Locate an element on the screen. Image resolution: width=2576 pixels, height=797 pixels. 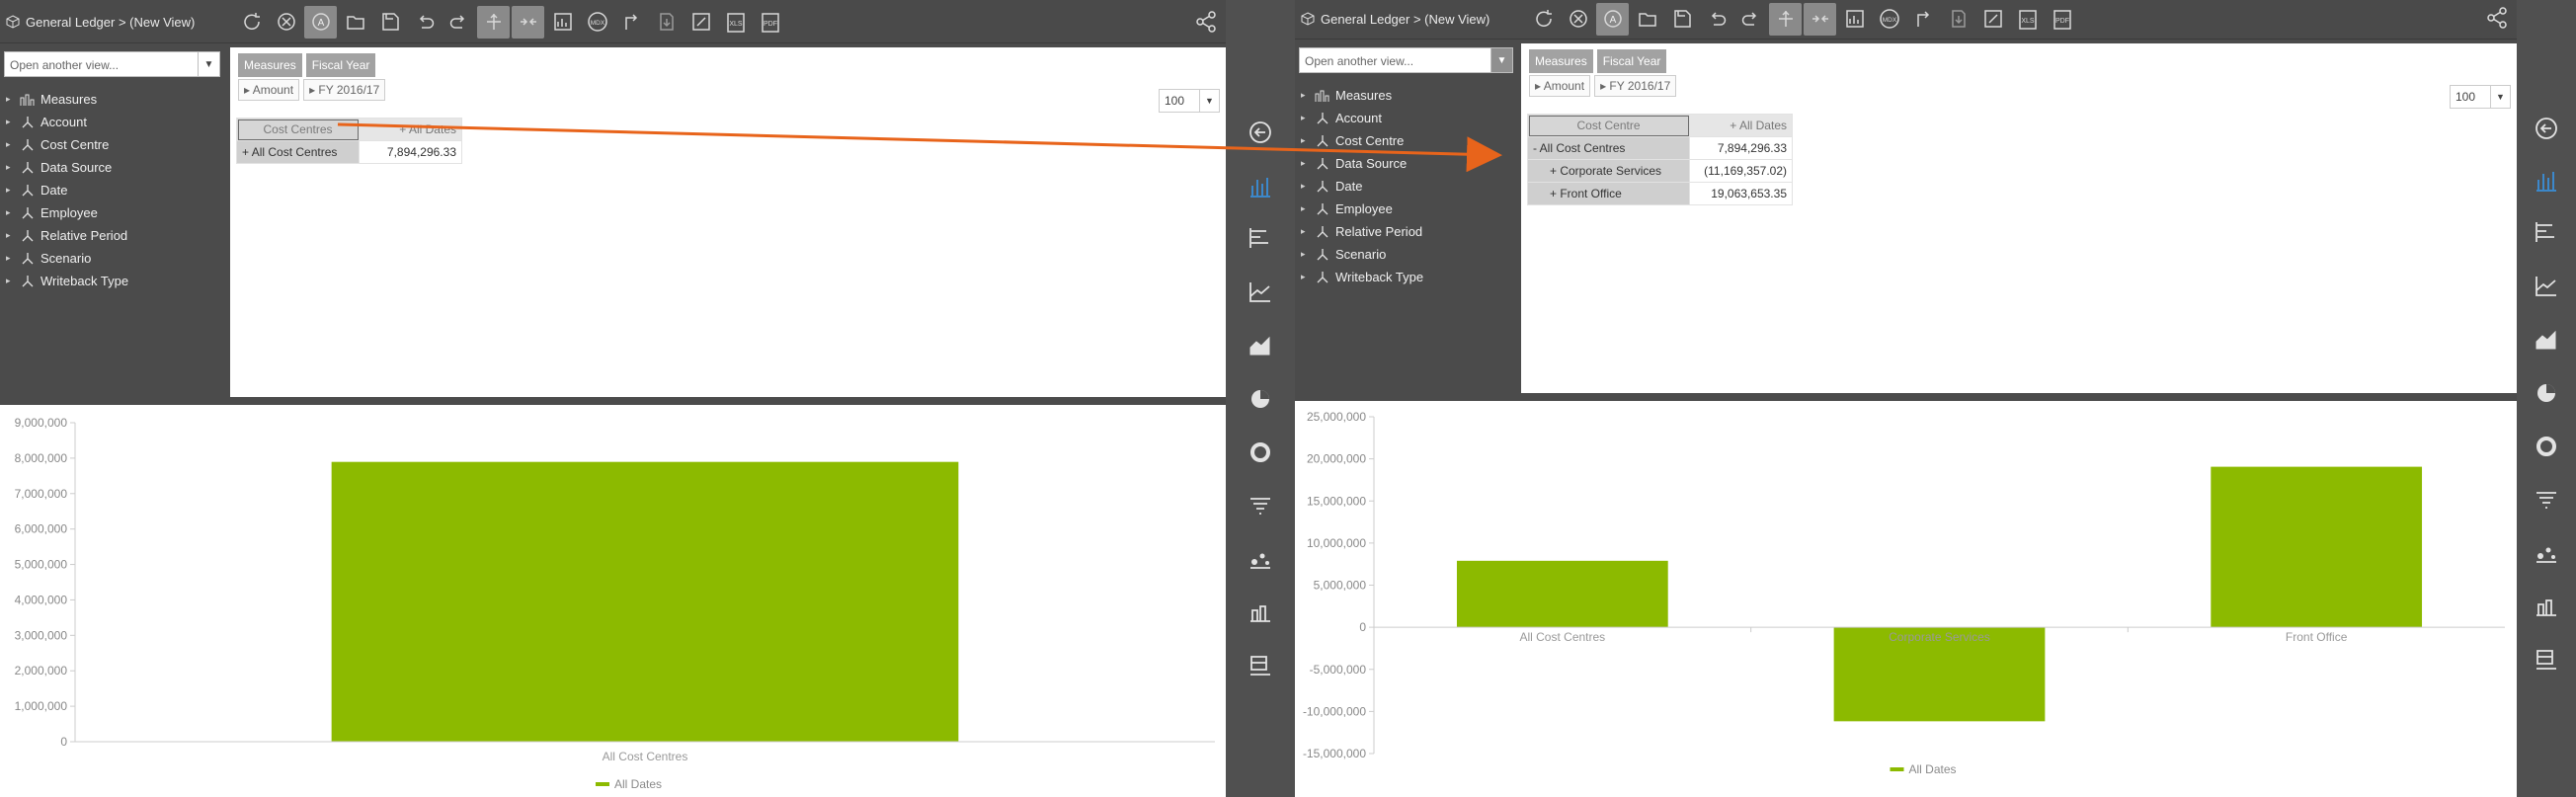
view-selector: Open another view... ▼ is located at coordinates (1406, 60).